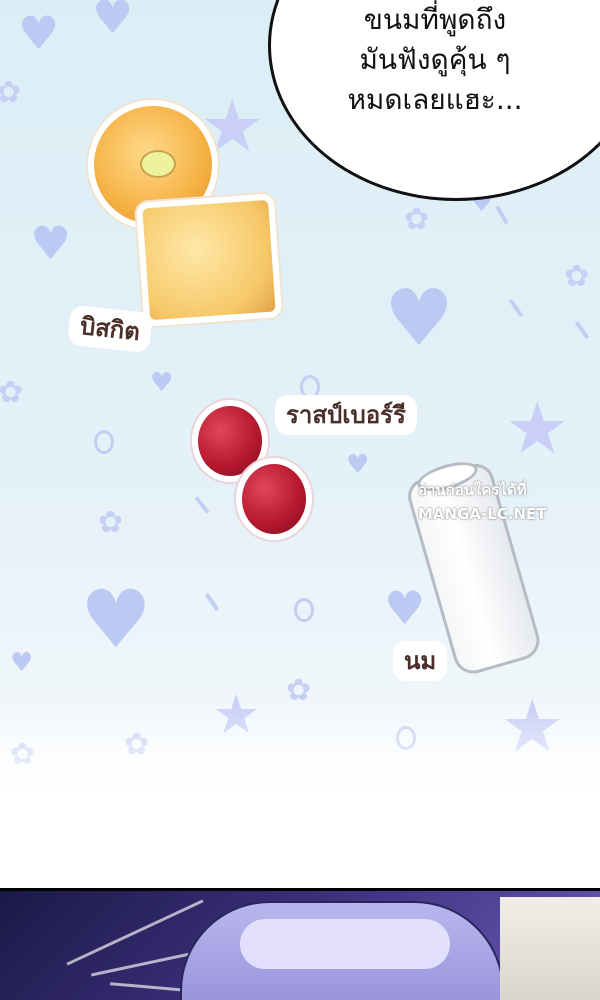 This screenshot has width=600, height=1000. I want to click on character-clothing, so click(550, 948).